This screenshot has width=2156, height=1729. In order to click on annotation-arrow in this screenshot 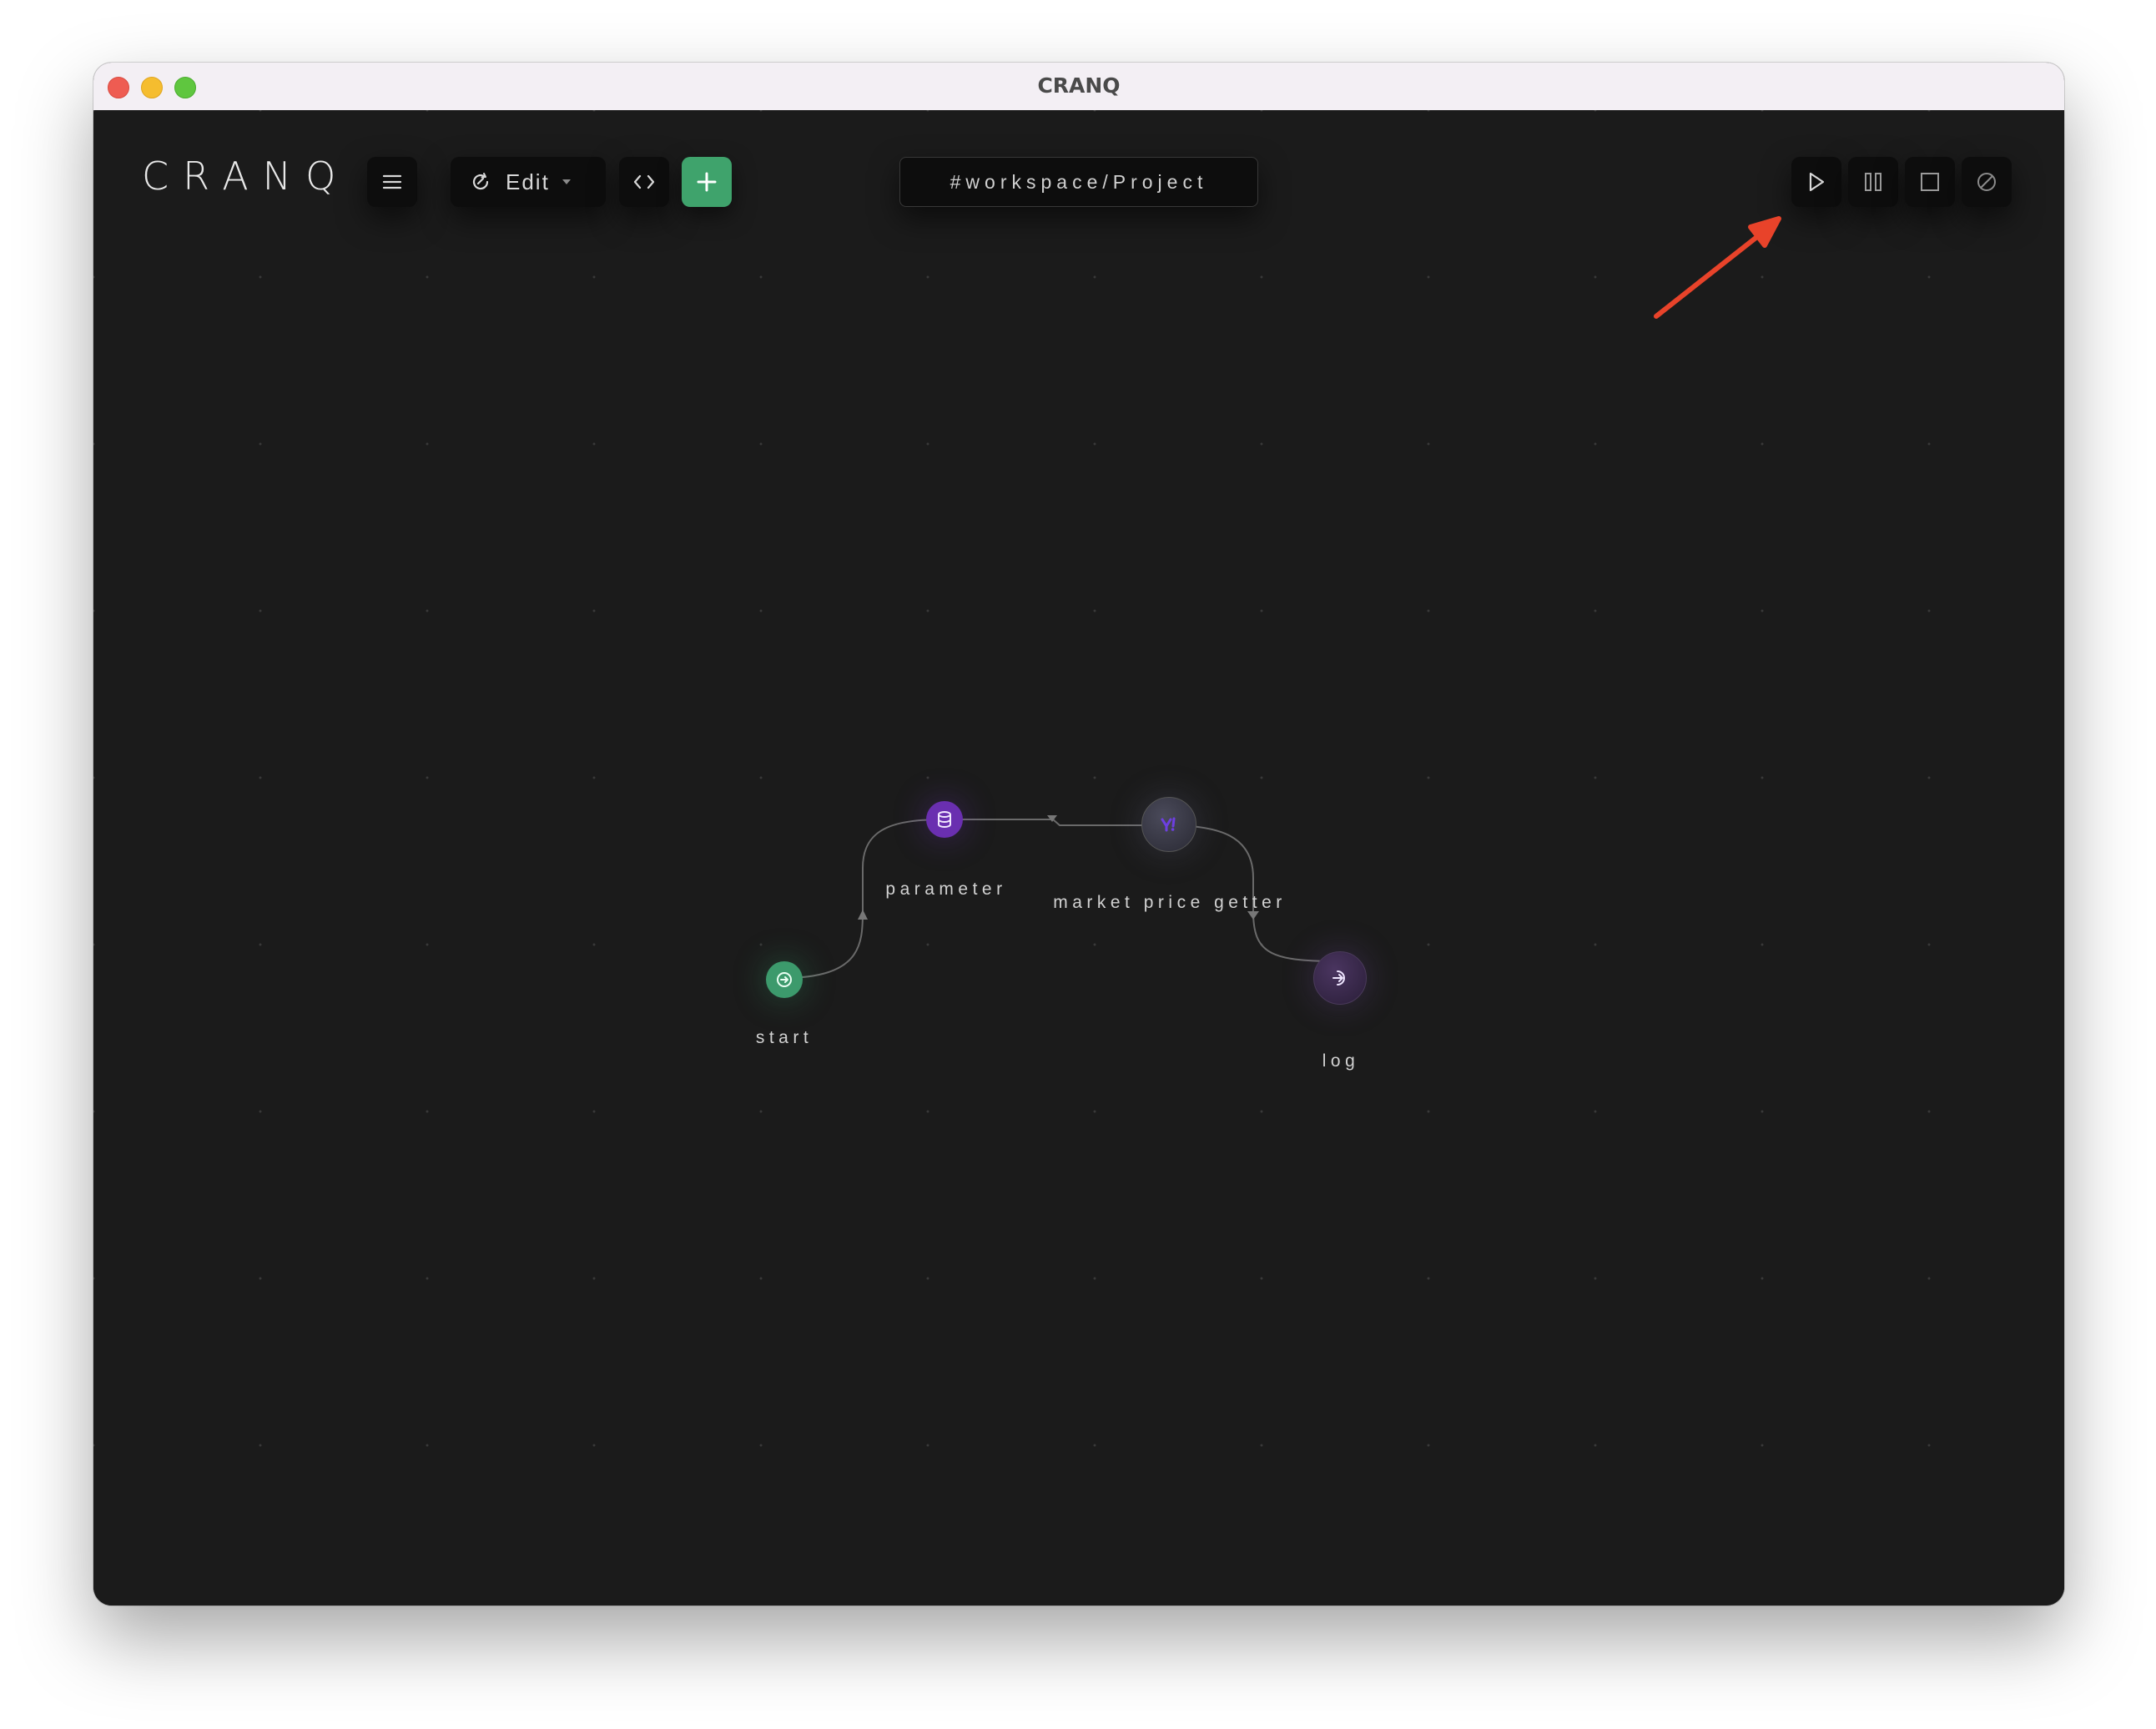, I will do `click(1718, 267)`.